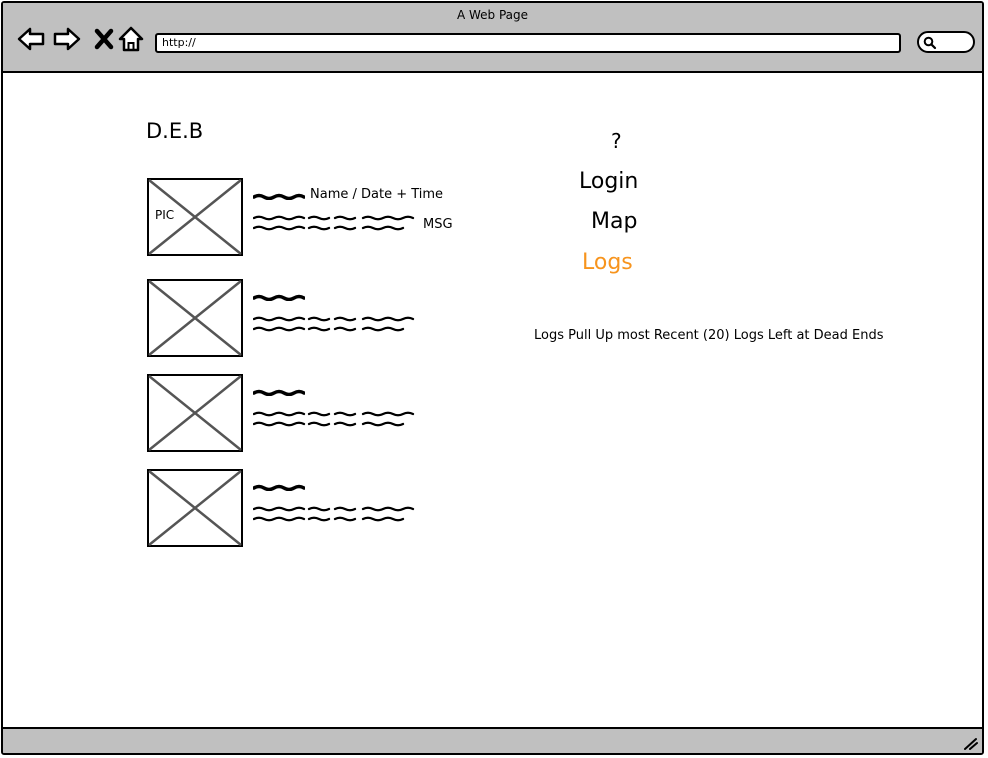 This screenshot has width=988, height=758. Describe the element at coordinates (607, 262) in the screenshot. I see `logs-link: Logs` at that location.